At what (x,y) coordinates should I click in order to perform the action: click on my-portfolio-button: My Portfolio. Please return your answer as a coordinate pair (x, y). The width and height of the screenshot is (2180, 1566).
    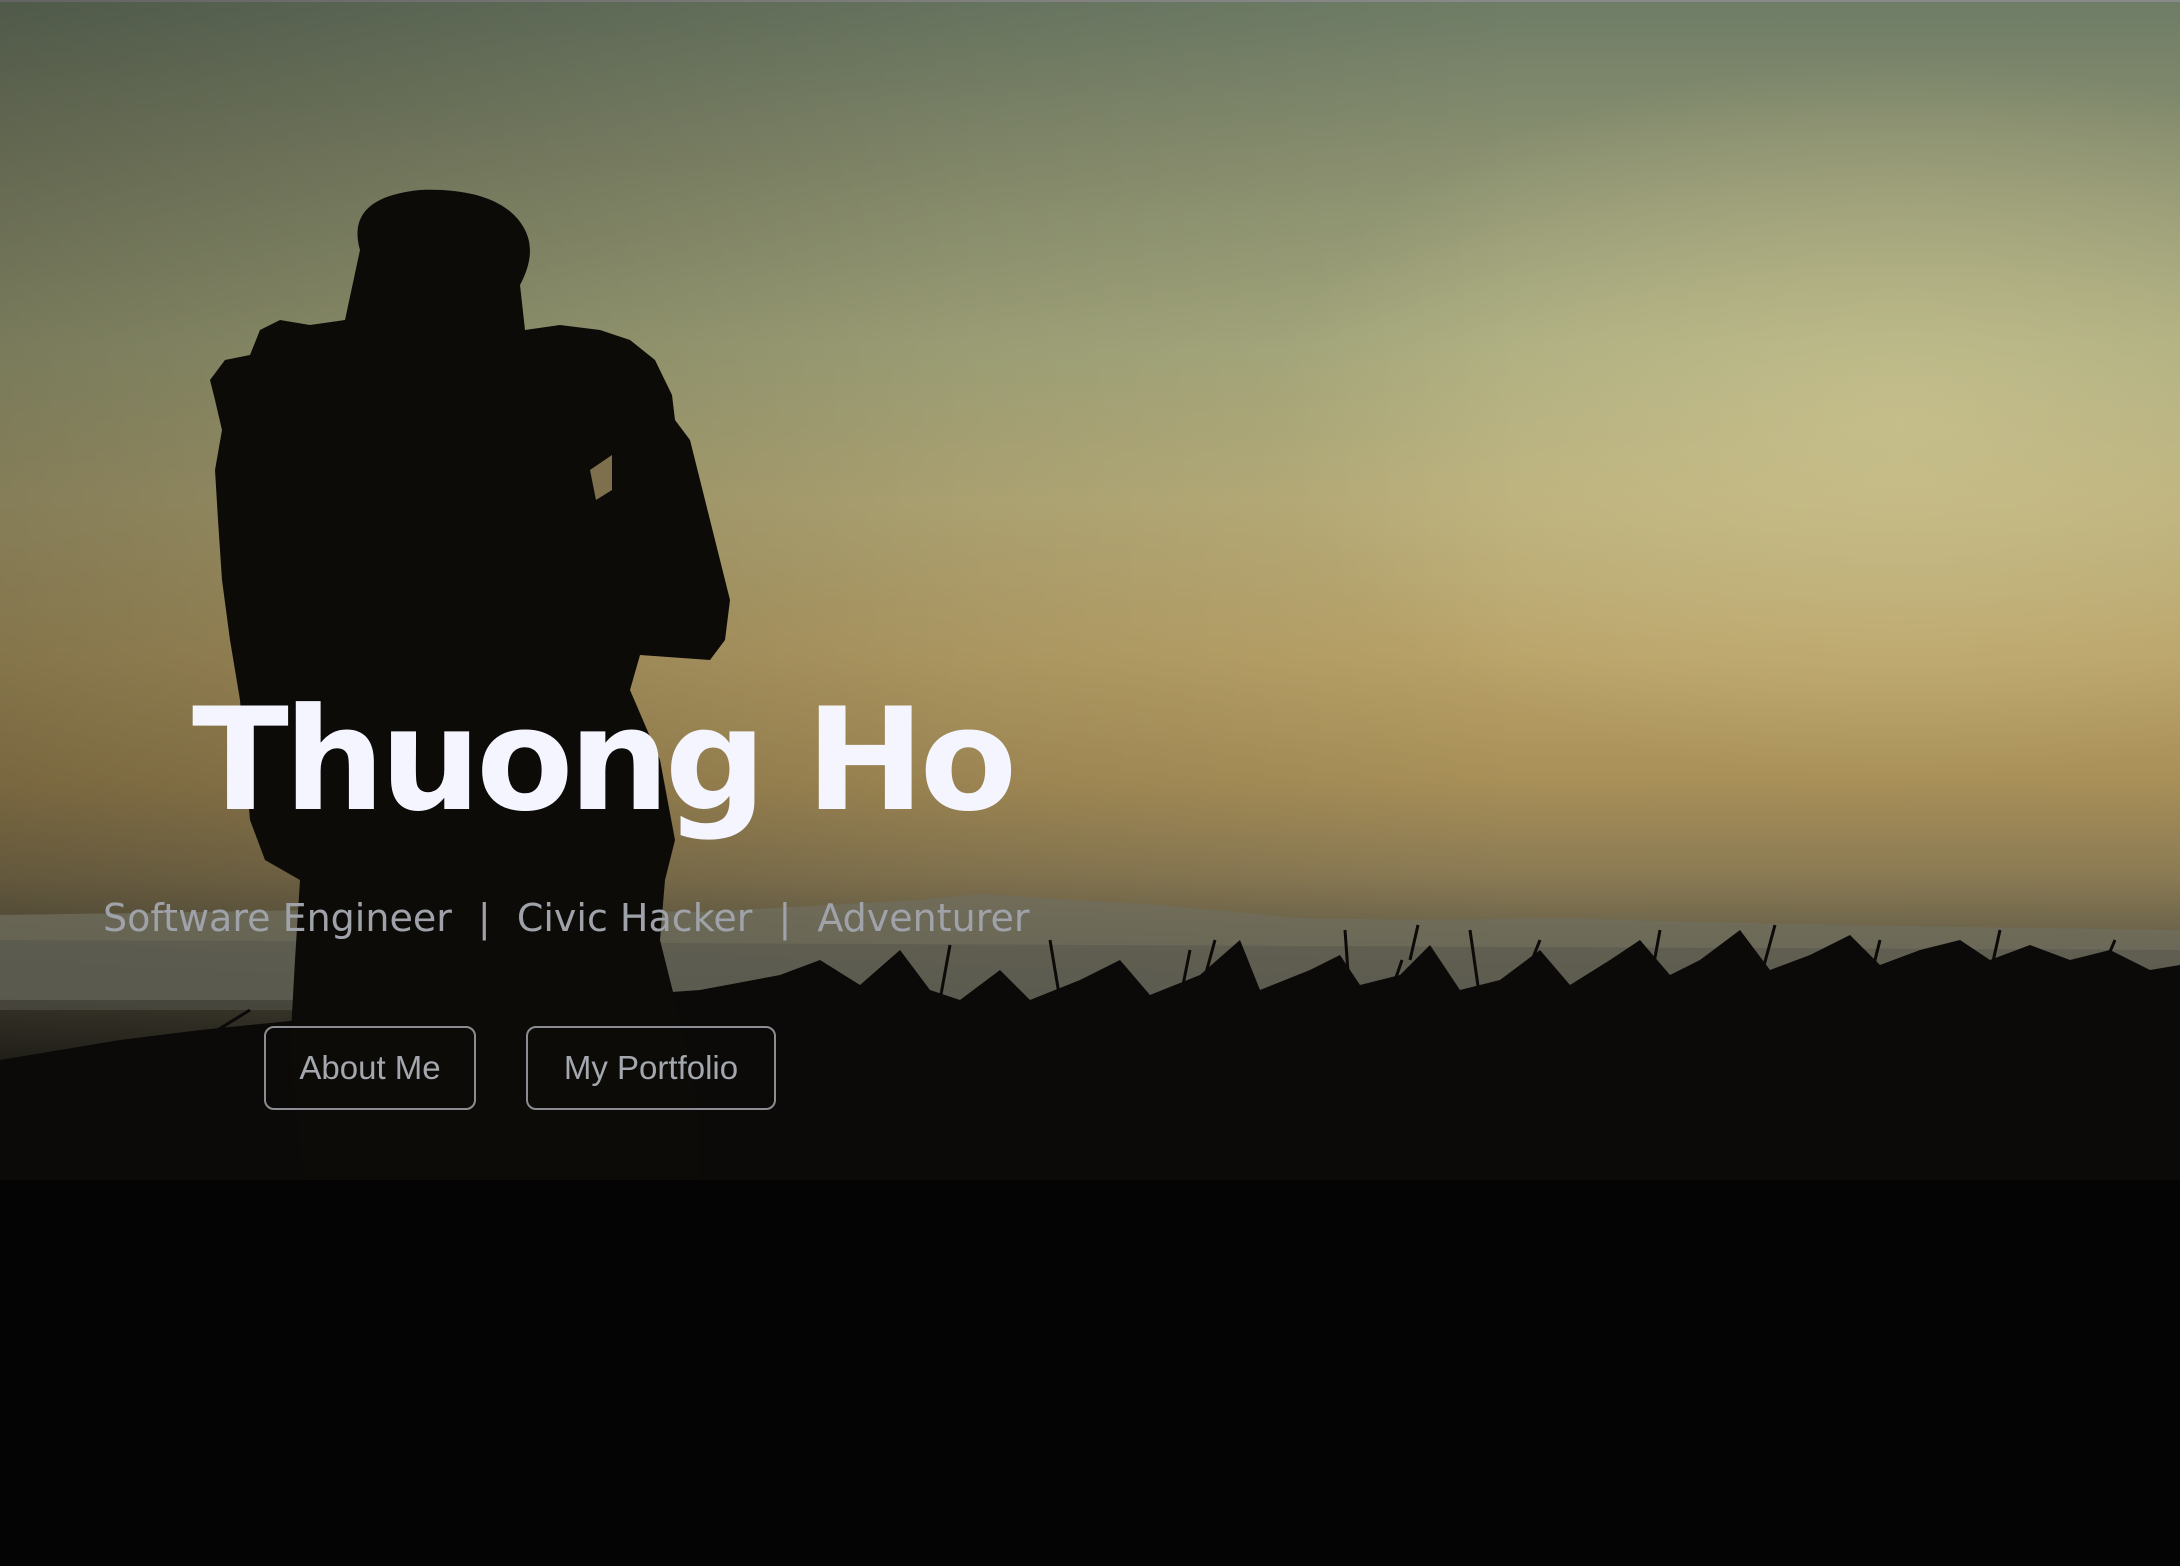
    Looking at the image, I should click on (651, 1068).